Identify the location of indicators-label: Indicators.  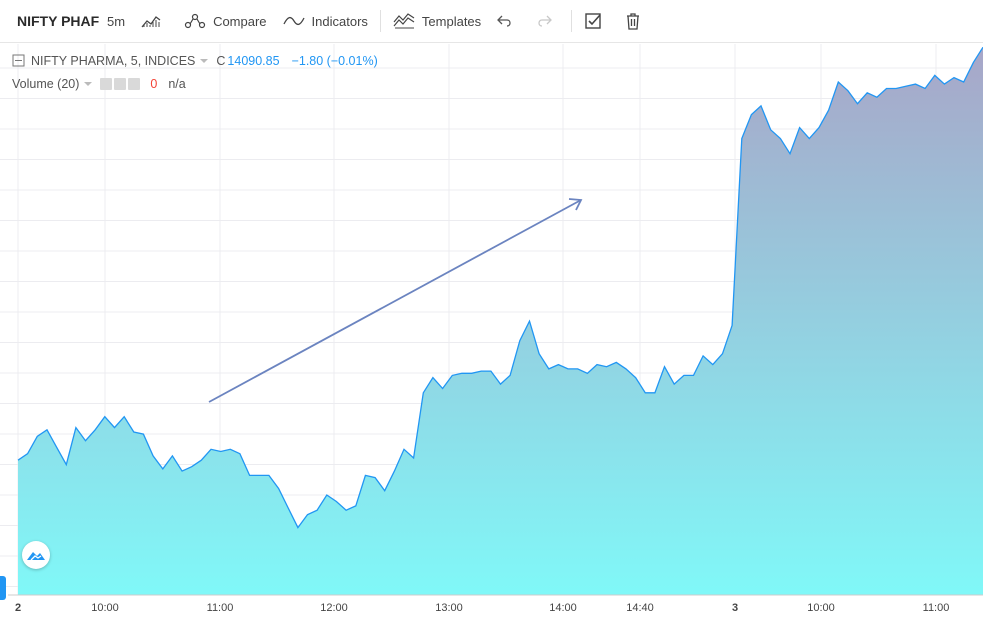
(339, 21).